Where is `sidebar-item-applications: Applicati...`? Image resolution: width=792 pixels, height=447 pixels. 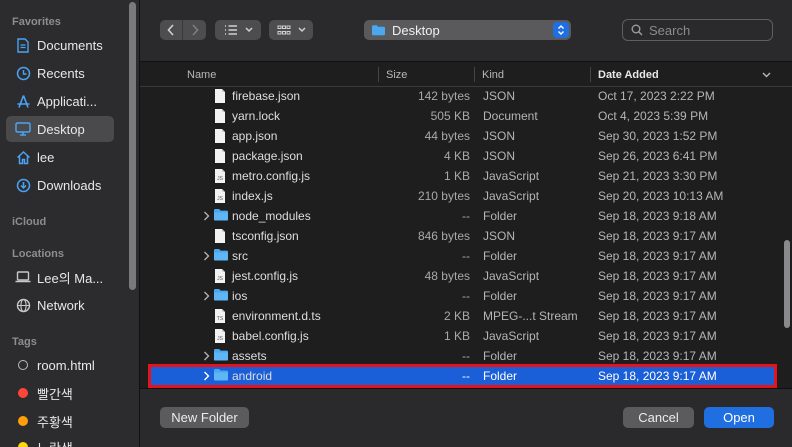 sidebar-item-applications: Applicati... is located at coordinates (60, 101).